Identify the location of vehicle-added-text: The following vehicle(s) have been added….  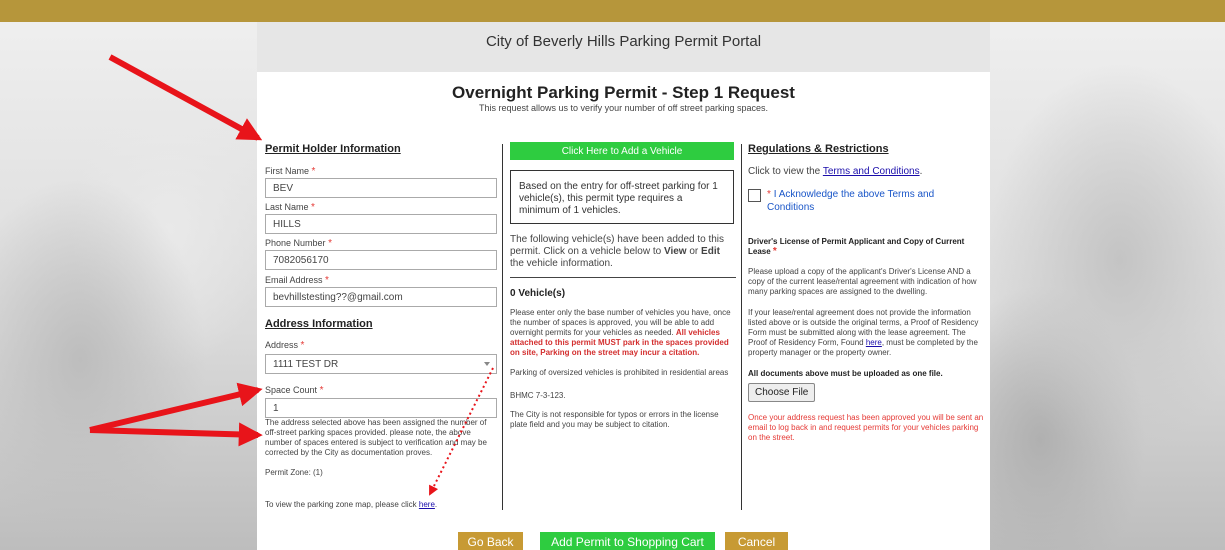
(617, 251).